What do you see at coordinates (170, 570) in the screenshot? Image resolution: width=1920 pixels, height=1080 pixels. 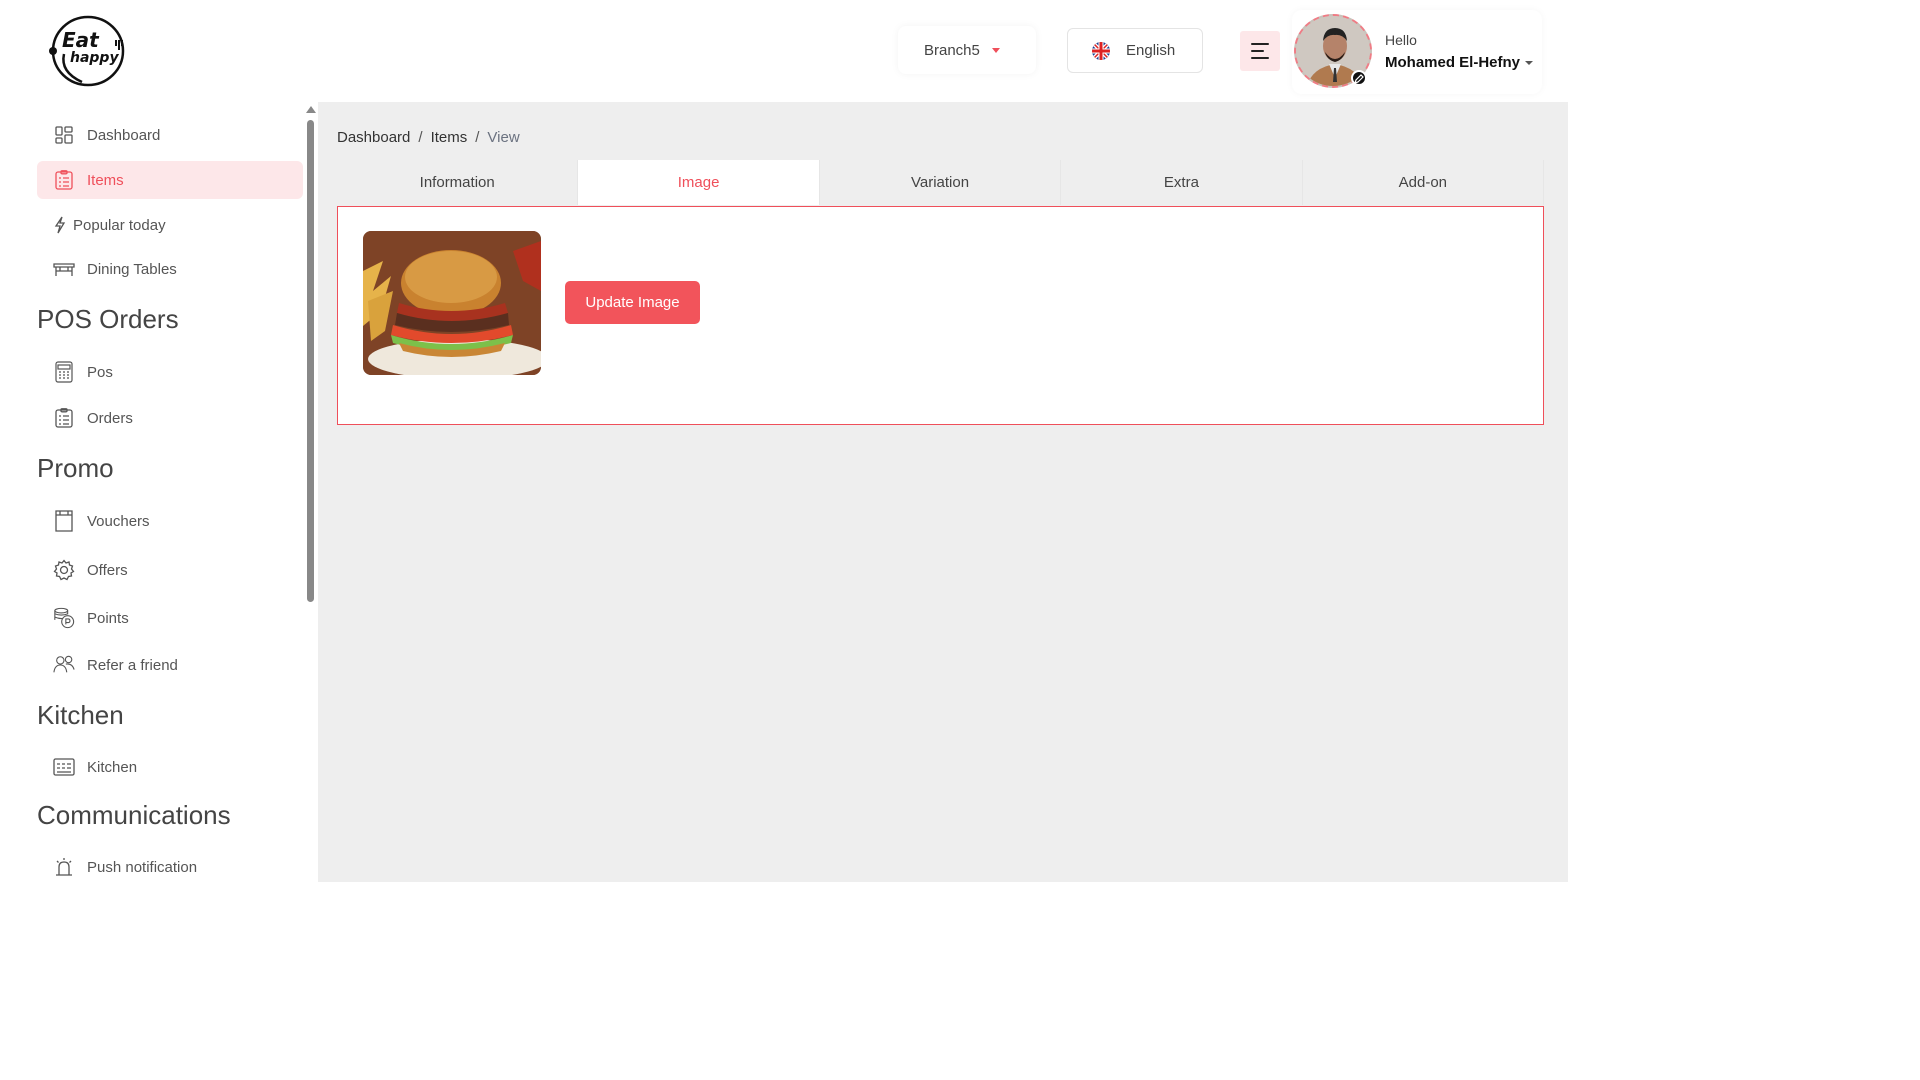 I see `sidebar-item-offers: Offers` at bounding box center [170, 570].